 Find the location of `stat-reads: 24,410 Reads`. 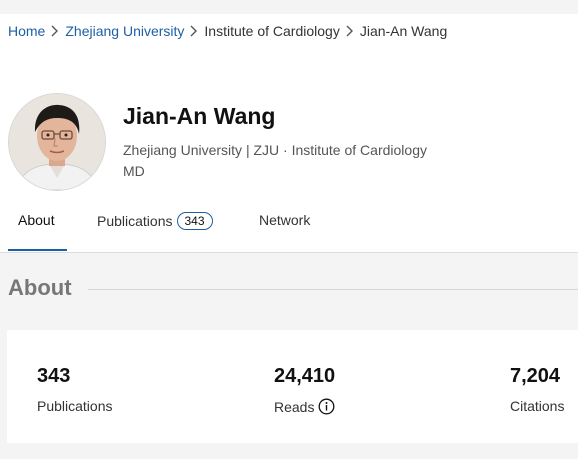

stat-reads: 24,410 Reads is located at coordinates (304, 389).